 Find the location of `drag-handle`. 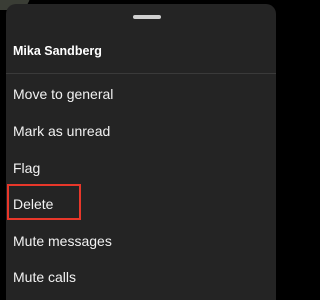

drag-handle is located at coordinates (147, 17).